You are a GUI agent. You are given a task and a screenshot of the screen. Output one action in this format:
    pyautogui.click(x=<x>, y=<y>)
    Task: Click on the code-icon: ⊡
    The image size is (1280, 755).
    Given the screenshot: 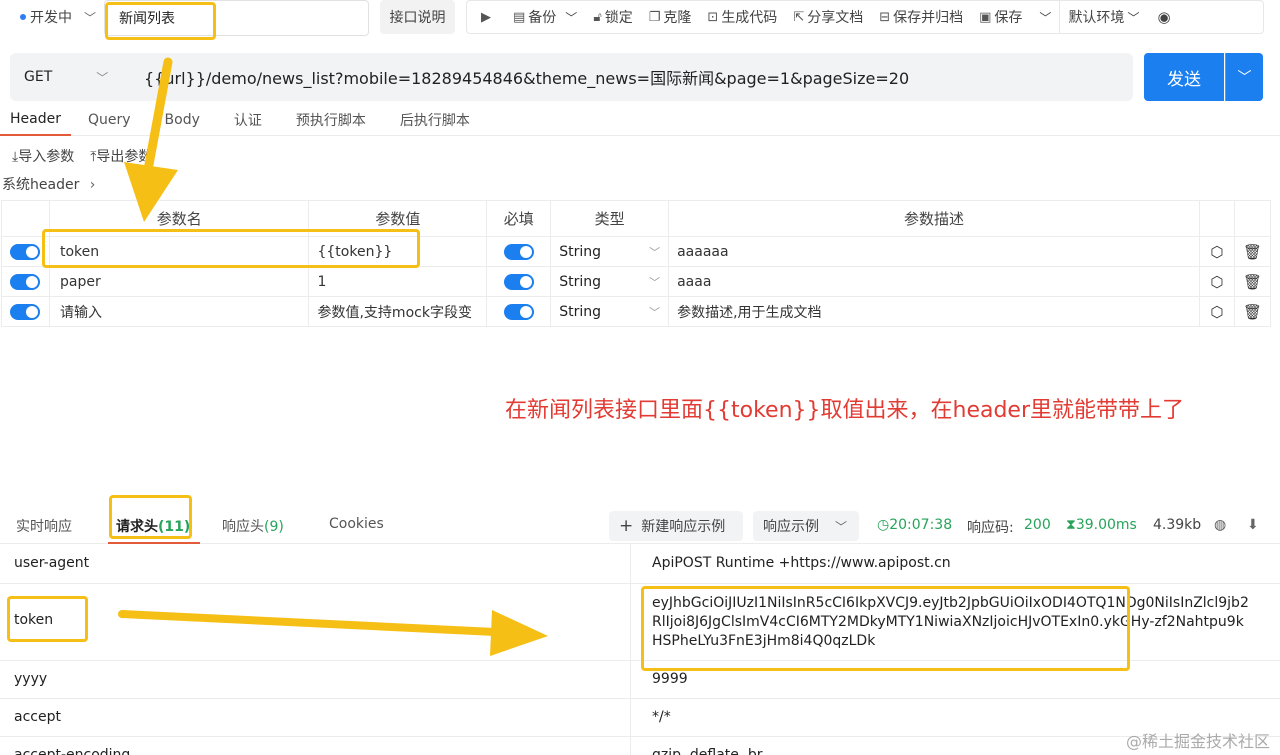 What is the action you would take?
    pyautogui.click(x=713, y=17)
    